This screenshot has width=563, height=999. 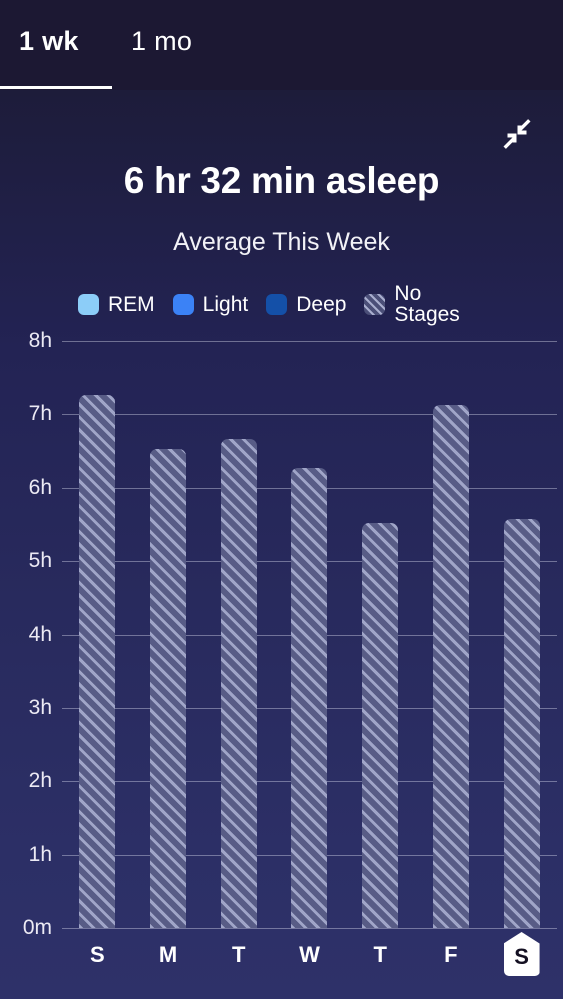 I want to click on y-axis-tick-label: 3h, so click(x=40, y=707).